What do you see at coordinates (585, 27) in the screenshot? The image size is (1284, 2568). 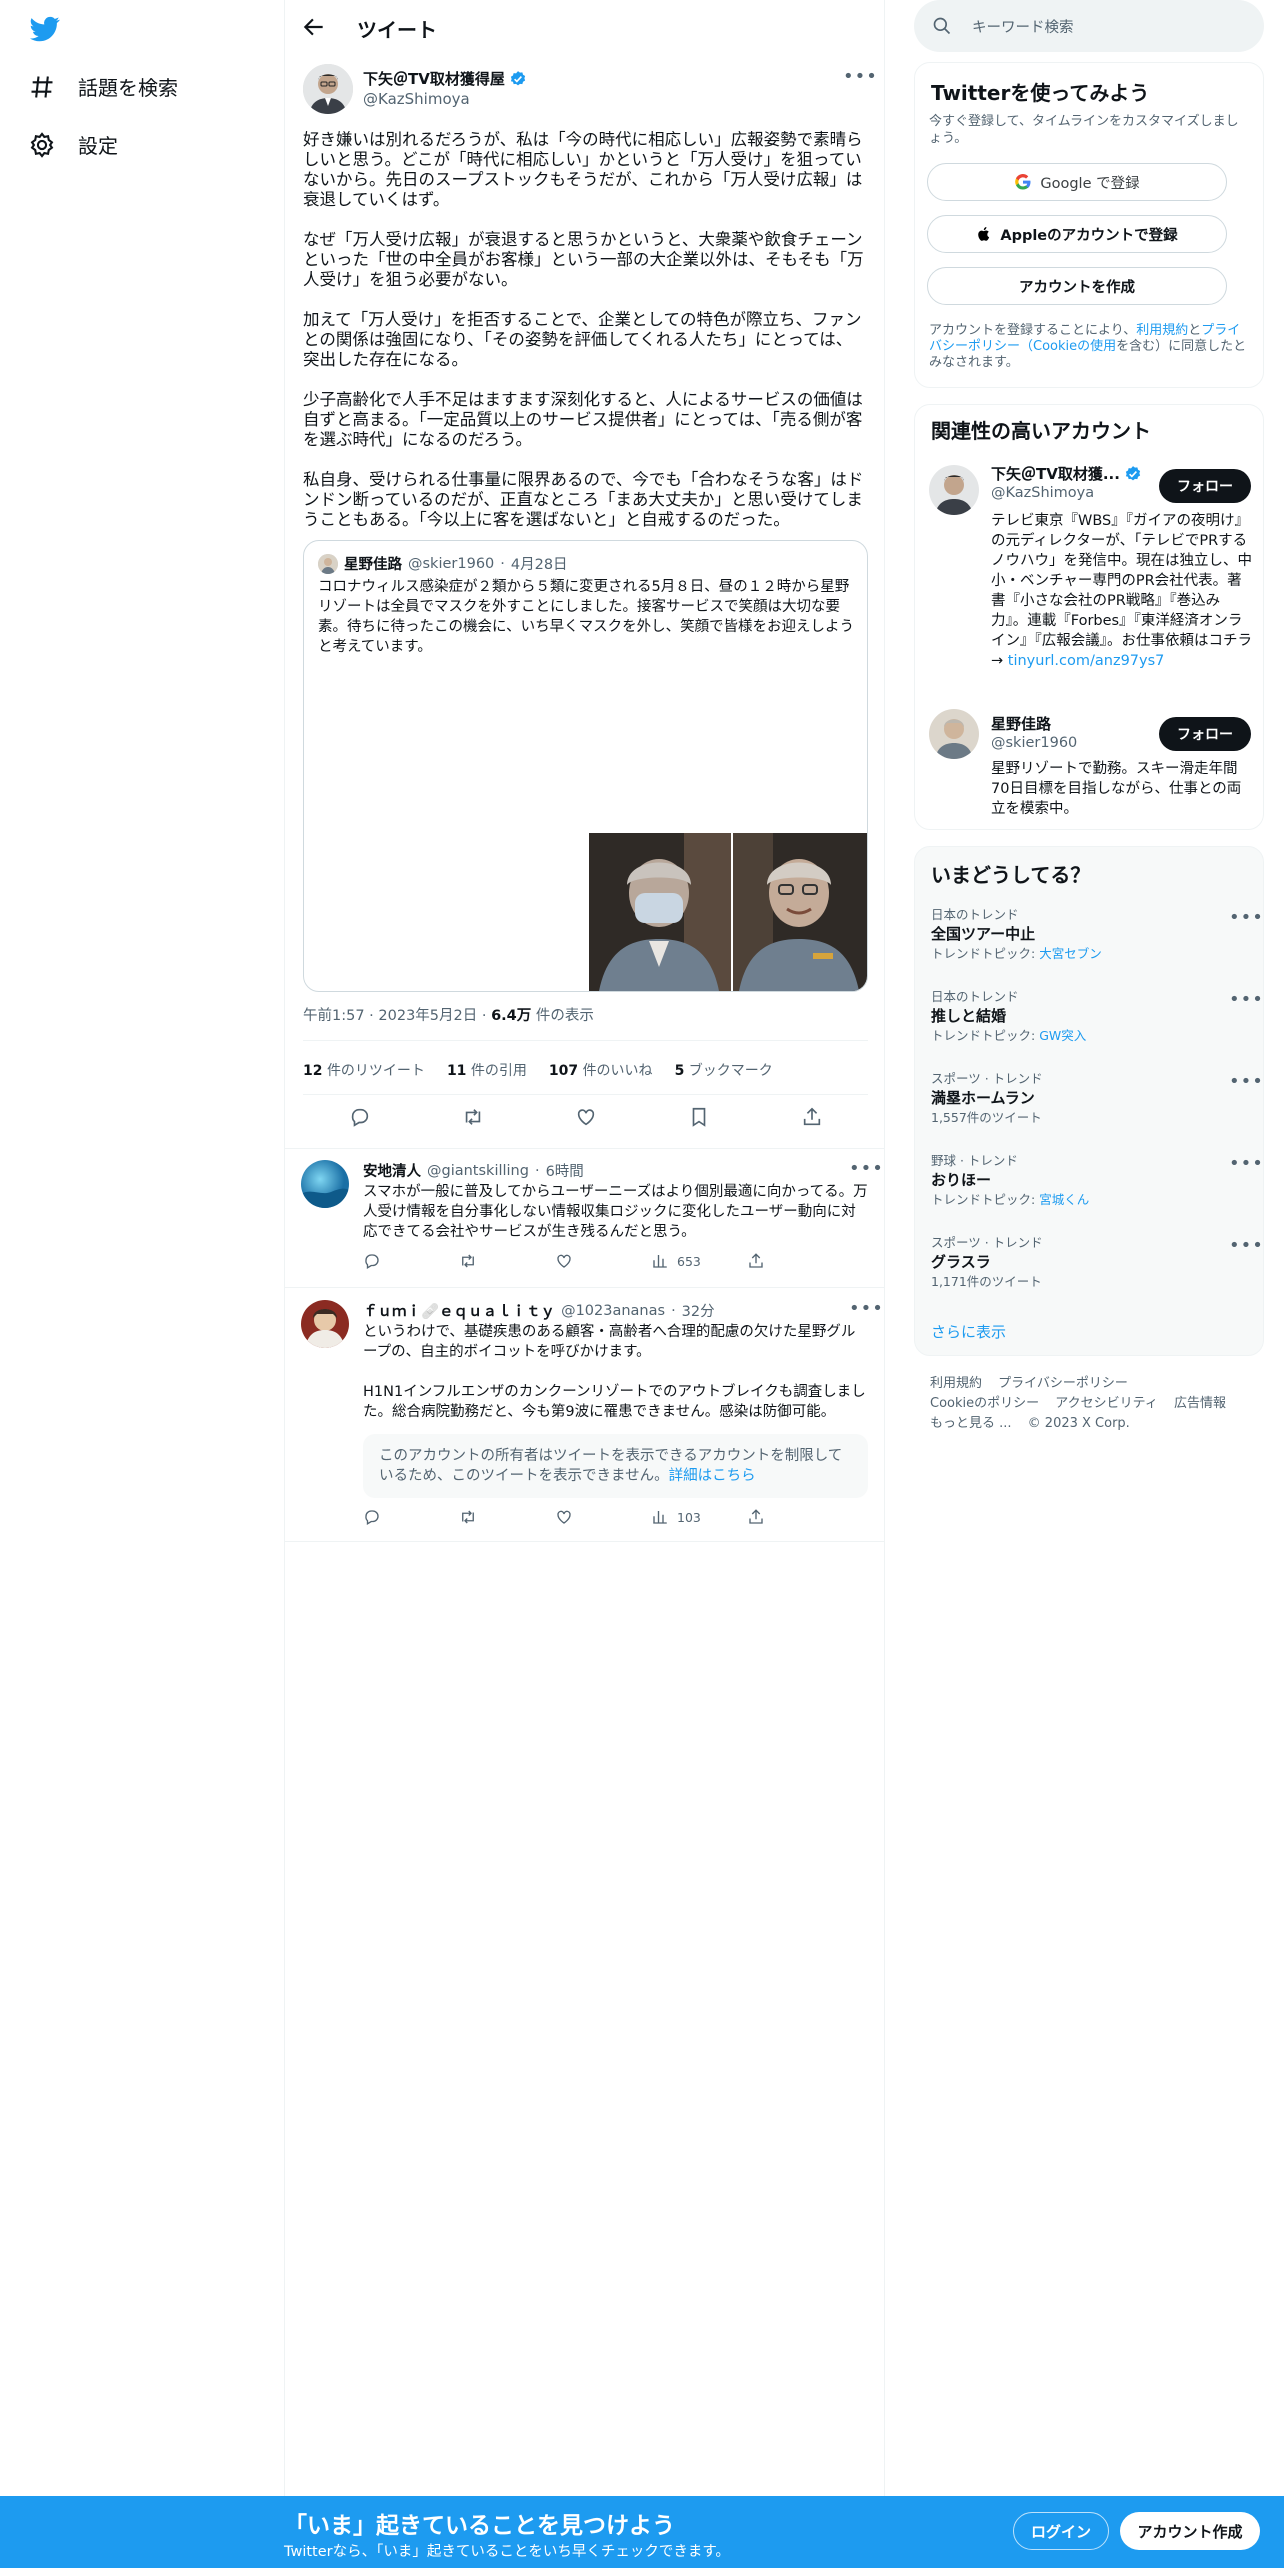 I see `header: ツイート` at bounding box center [585, 27].